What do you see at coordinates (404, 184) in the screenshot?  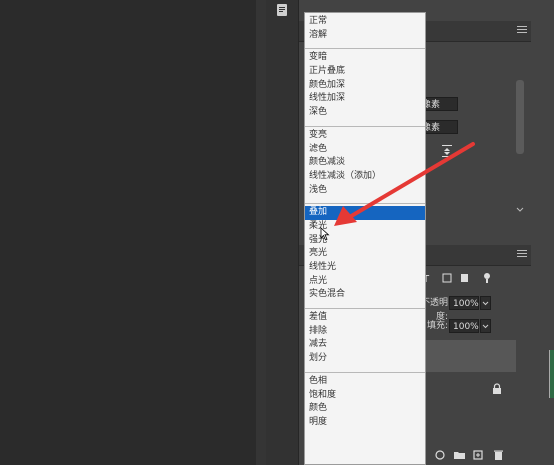 I see `annotation-arrow` at bounding box center [404, 184].